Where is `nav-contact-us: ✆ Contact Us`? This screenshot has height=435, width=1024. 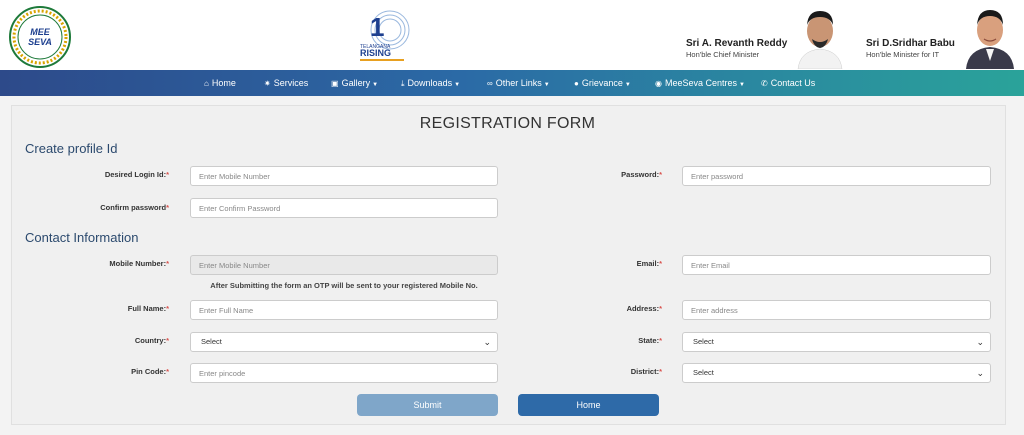
nav-contact-us: ✆ Contact Us is located at coordinates (788, 83).